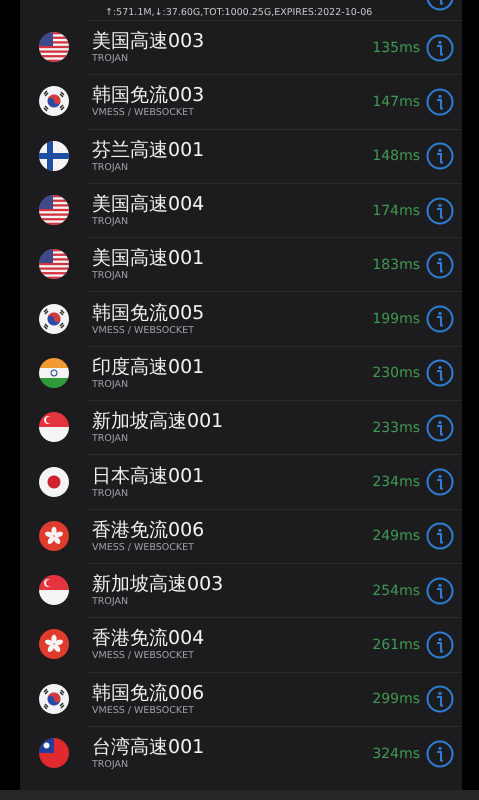 This screenshot has height=800, width=479. Describe the element at coordinates (396, 590) in the screenshot. I see `latency-value: 254ms` at that location.